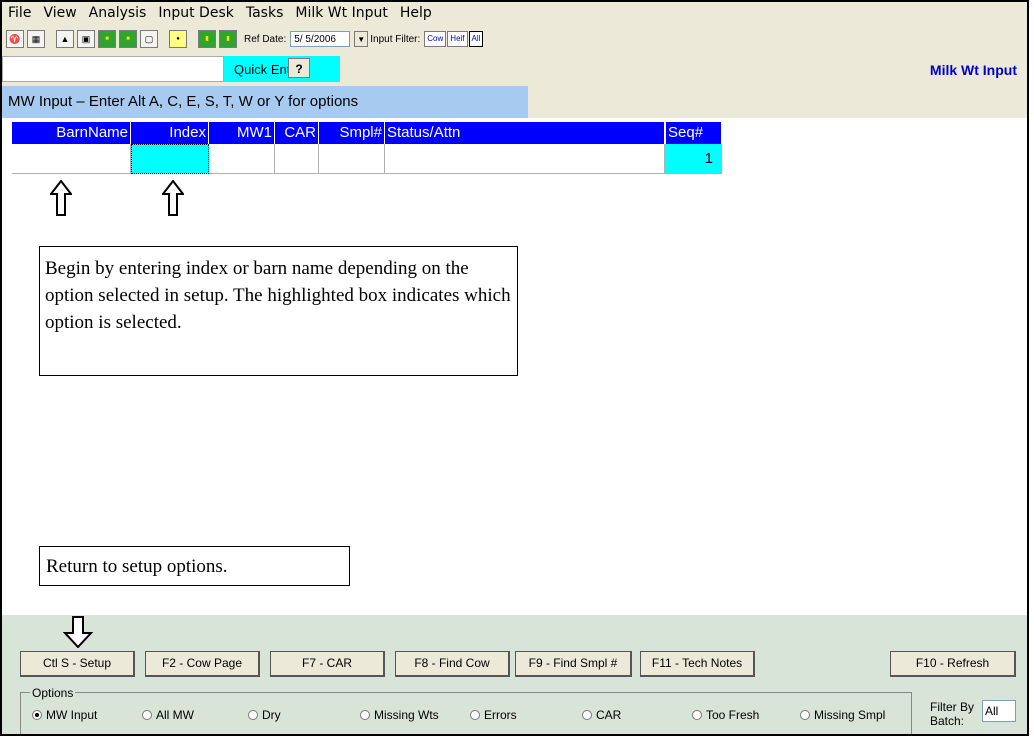  Describe the element at coordinates (395, 39) in the screenshot. I see `input-filter-label: Input Filter:` at that location.